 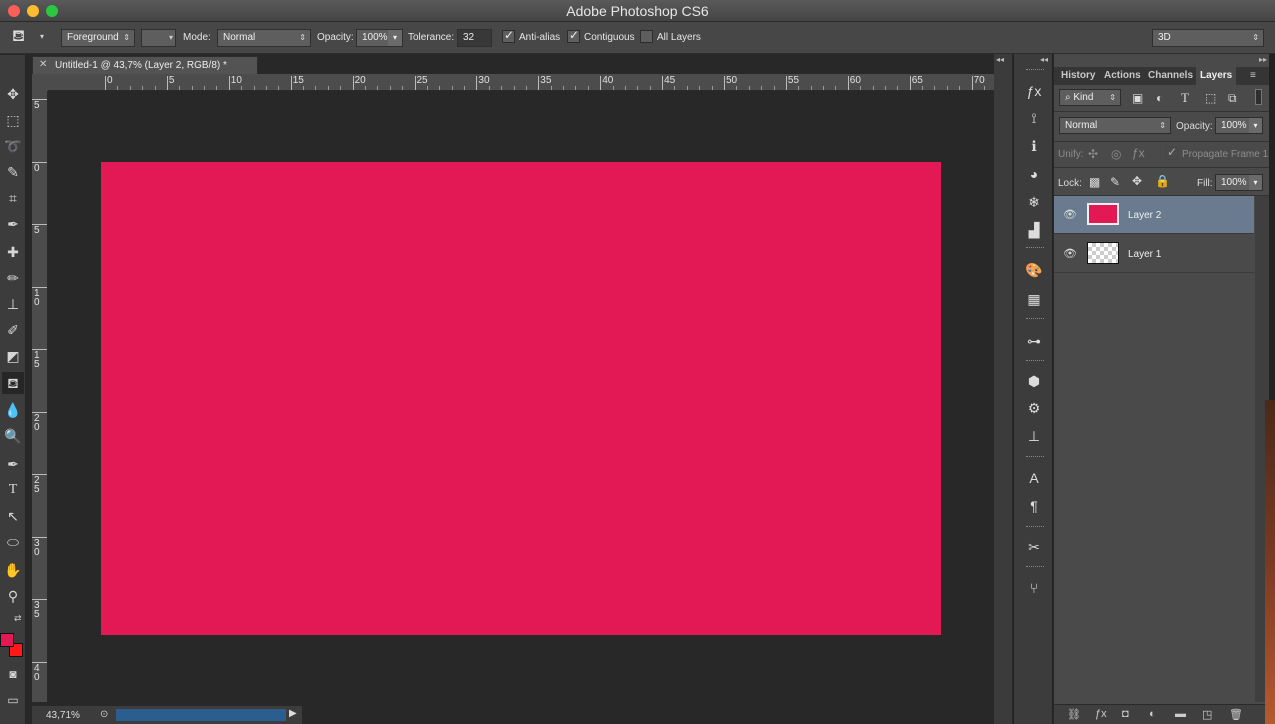 I want to click on close-icon: ✕, so click(x=43, y=64).